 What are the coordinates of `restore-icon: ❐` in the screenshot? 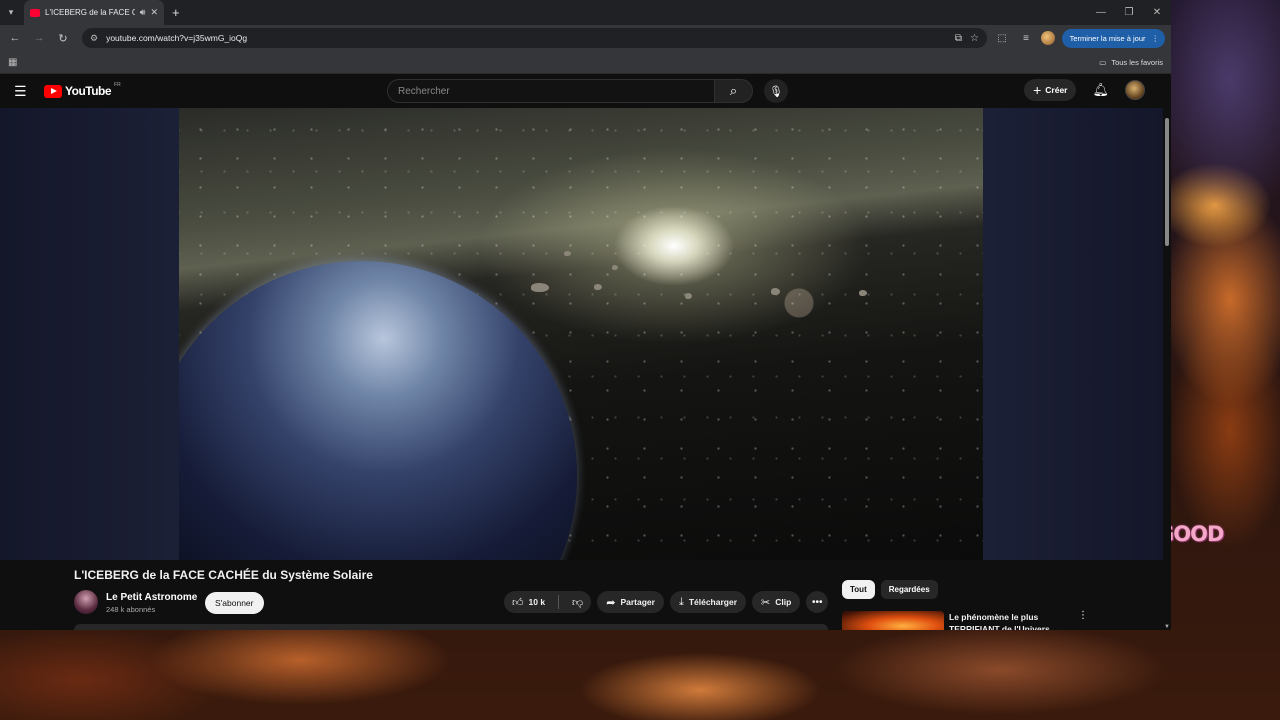 It's located at (1129, 12).